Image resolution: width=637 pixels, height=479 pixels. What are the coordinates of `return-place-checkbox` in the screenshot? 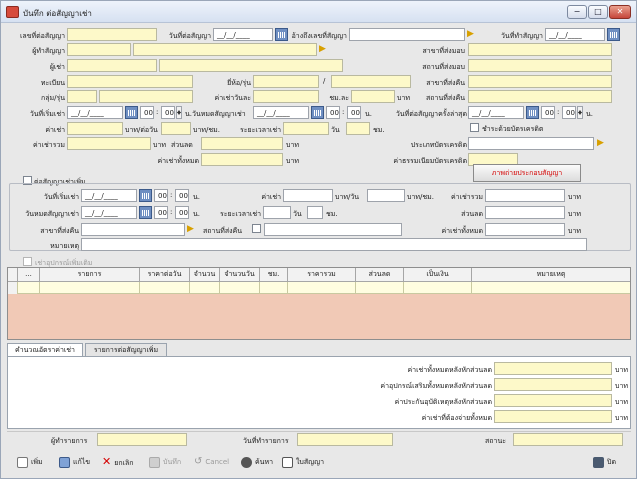 It's located at (256, 228).